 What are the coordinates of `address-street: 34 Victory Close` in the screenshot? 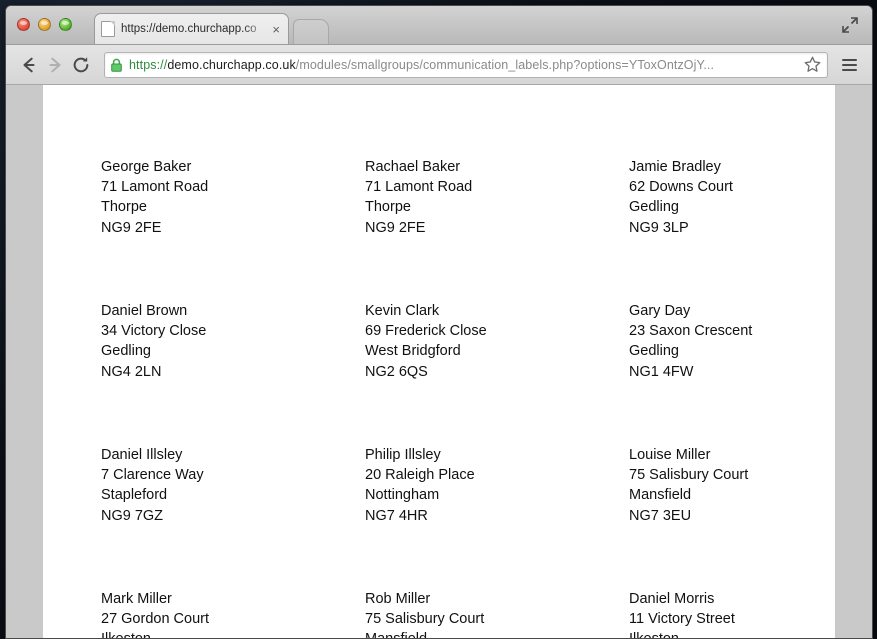 It's located at (204, 331).